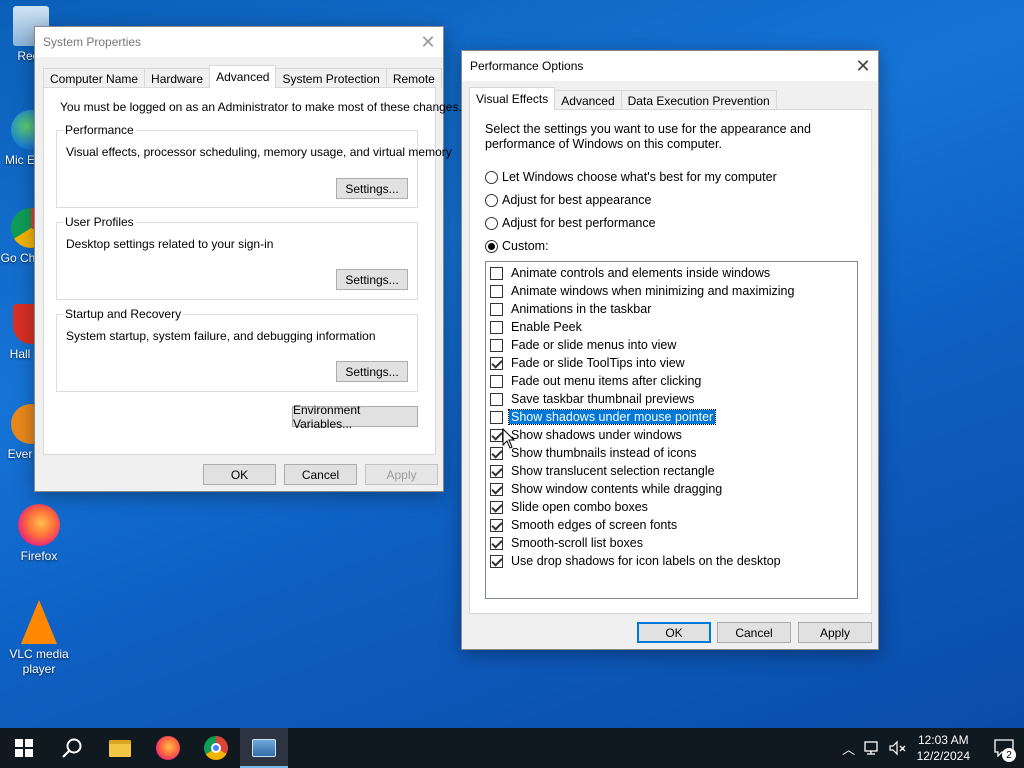  I want to click on chevron-up-icon: ︿, so click(849, 748).